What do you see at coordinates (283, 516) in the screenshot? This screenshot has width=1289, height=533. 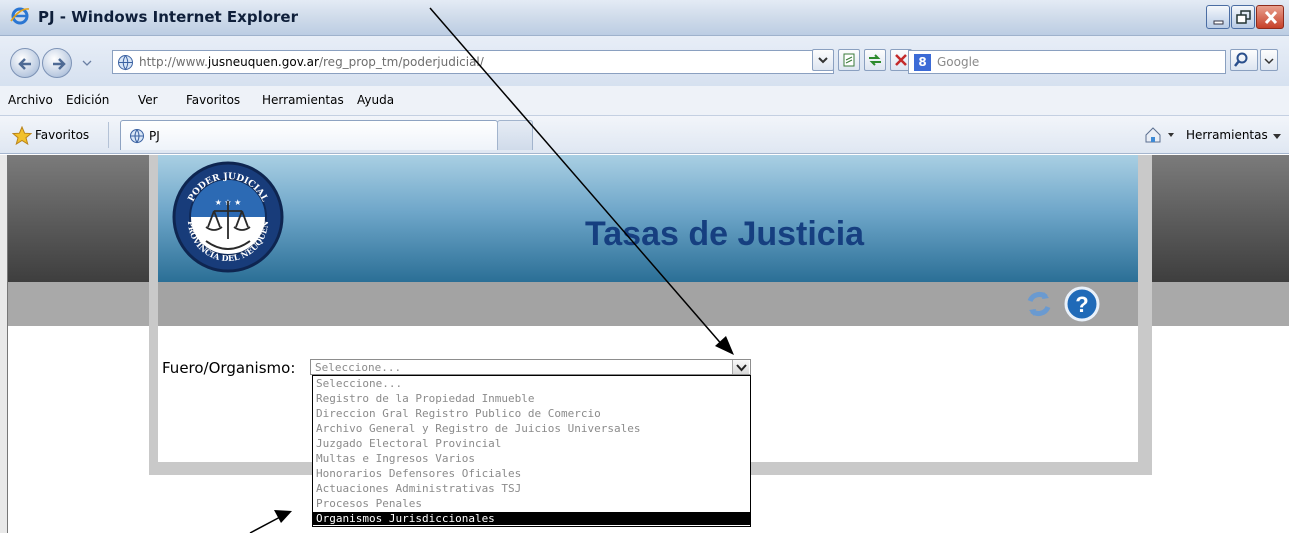 I see `annotation-arrowhead` at bounding box center [283, 516].